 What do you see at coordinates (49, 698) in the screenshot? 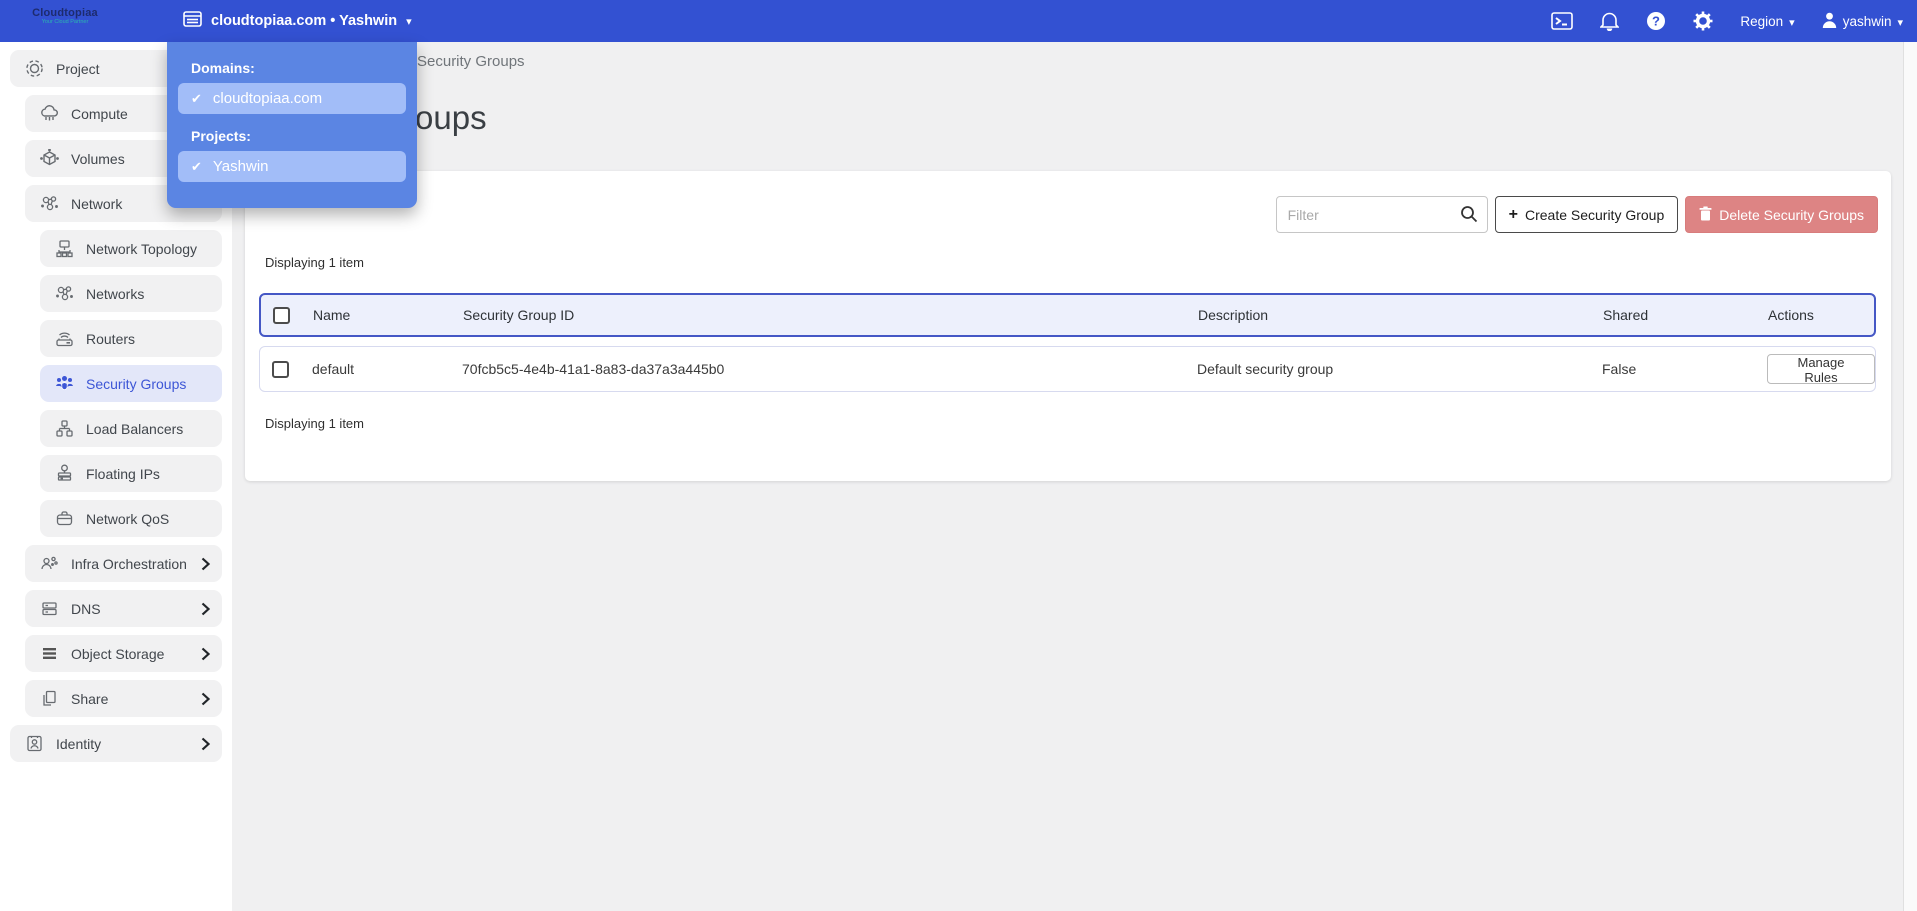
I see `share-copy-icon` at bounding box center [49, 698].